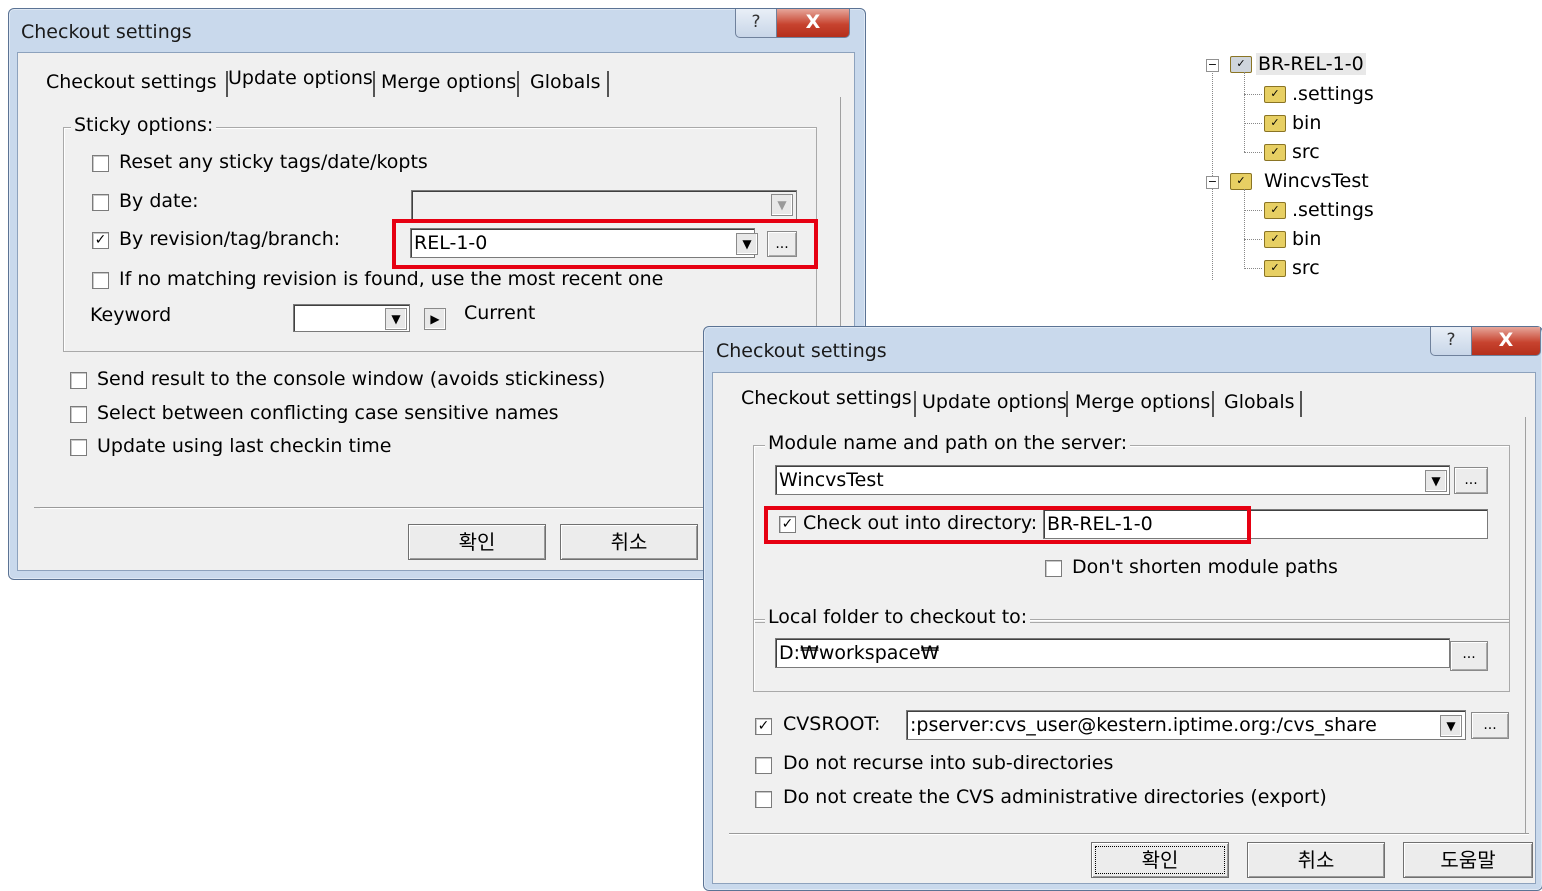  I want to click on no-admin-checkbox, so click(763, 799).